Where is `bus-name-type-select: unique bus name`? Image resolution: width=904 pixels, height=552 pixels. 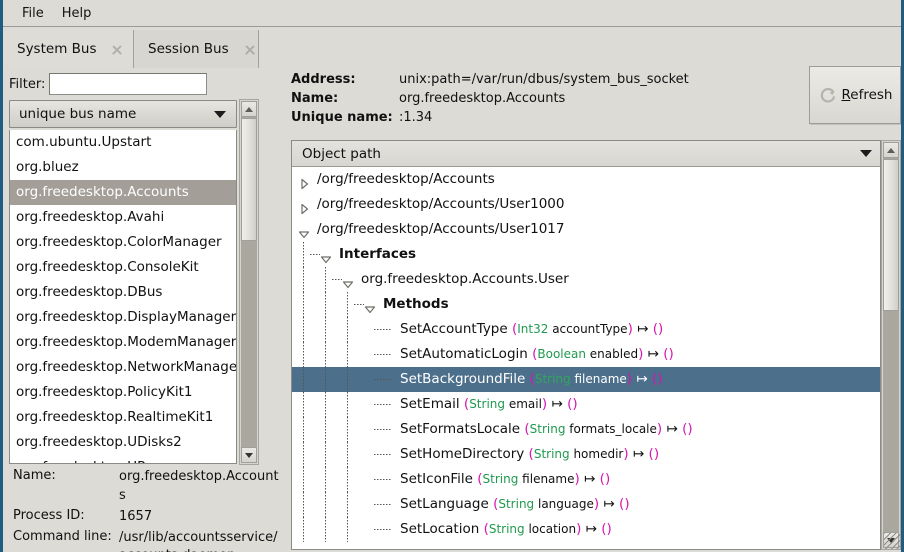
bus-name-type-select: unique bus name is located at coordinates (123, 114).